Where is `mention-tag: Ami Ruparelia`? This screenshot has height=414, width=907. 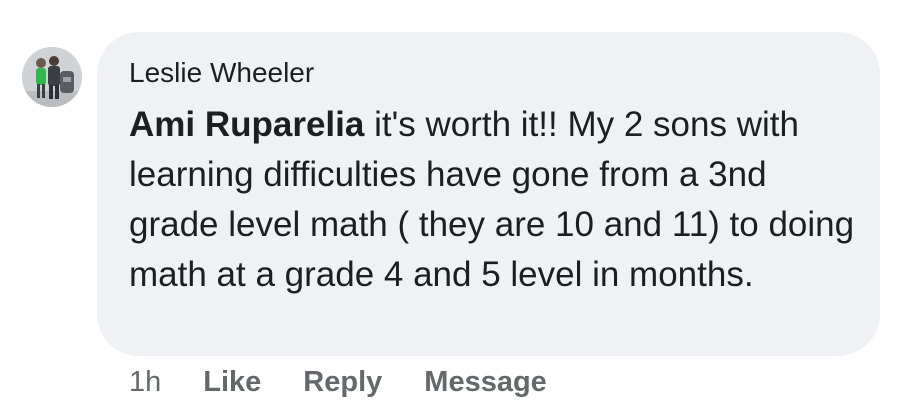
mention-tag: Ami Ruparelia is located at coordinates (246, 124).